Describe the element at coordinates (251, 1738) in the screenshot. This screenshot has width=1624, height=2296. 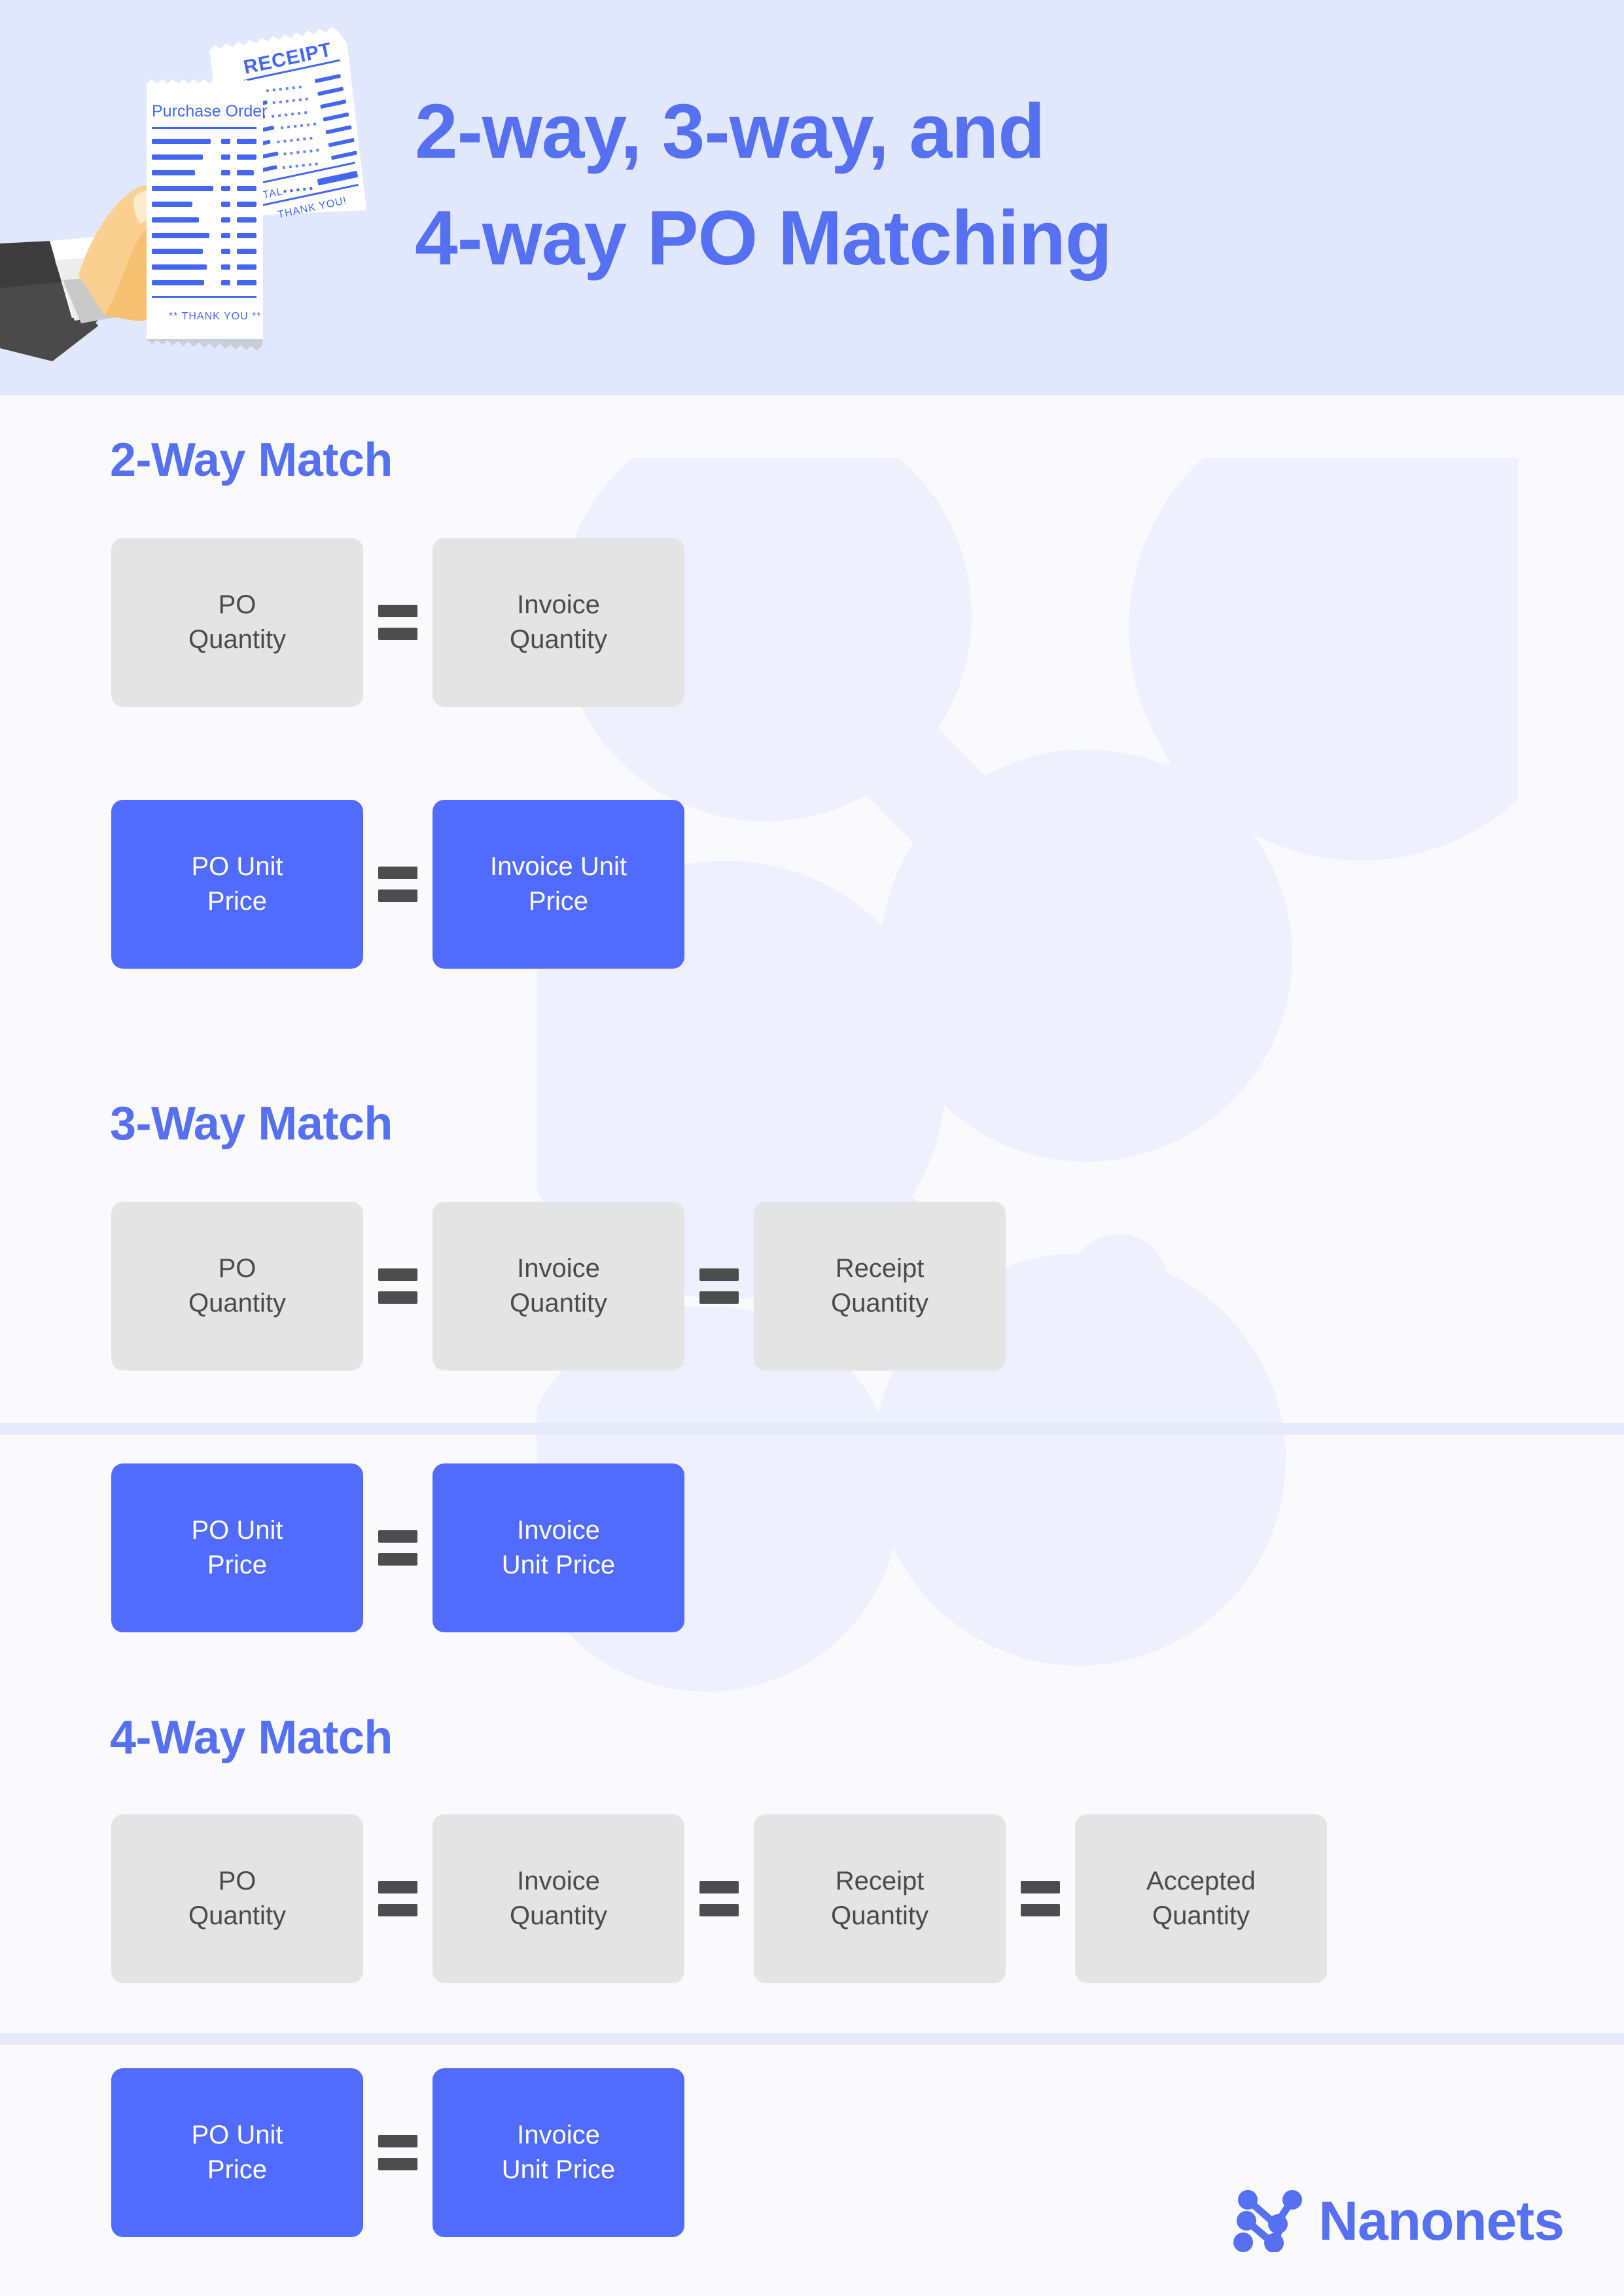
I see `section-title-4-way: 4-Way Match` at that location.